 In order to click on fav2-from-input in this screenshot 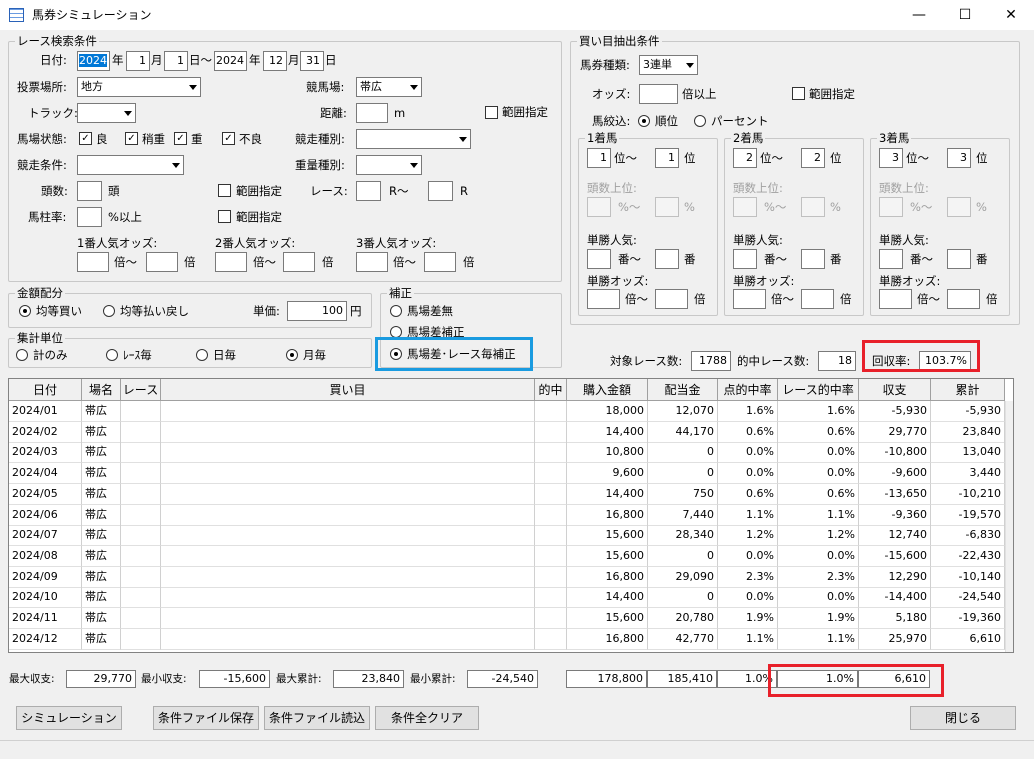, I will do `click(231, 262)`.